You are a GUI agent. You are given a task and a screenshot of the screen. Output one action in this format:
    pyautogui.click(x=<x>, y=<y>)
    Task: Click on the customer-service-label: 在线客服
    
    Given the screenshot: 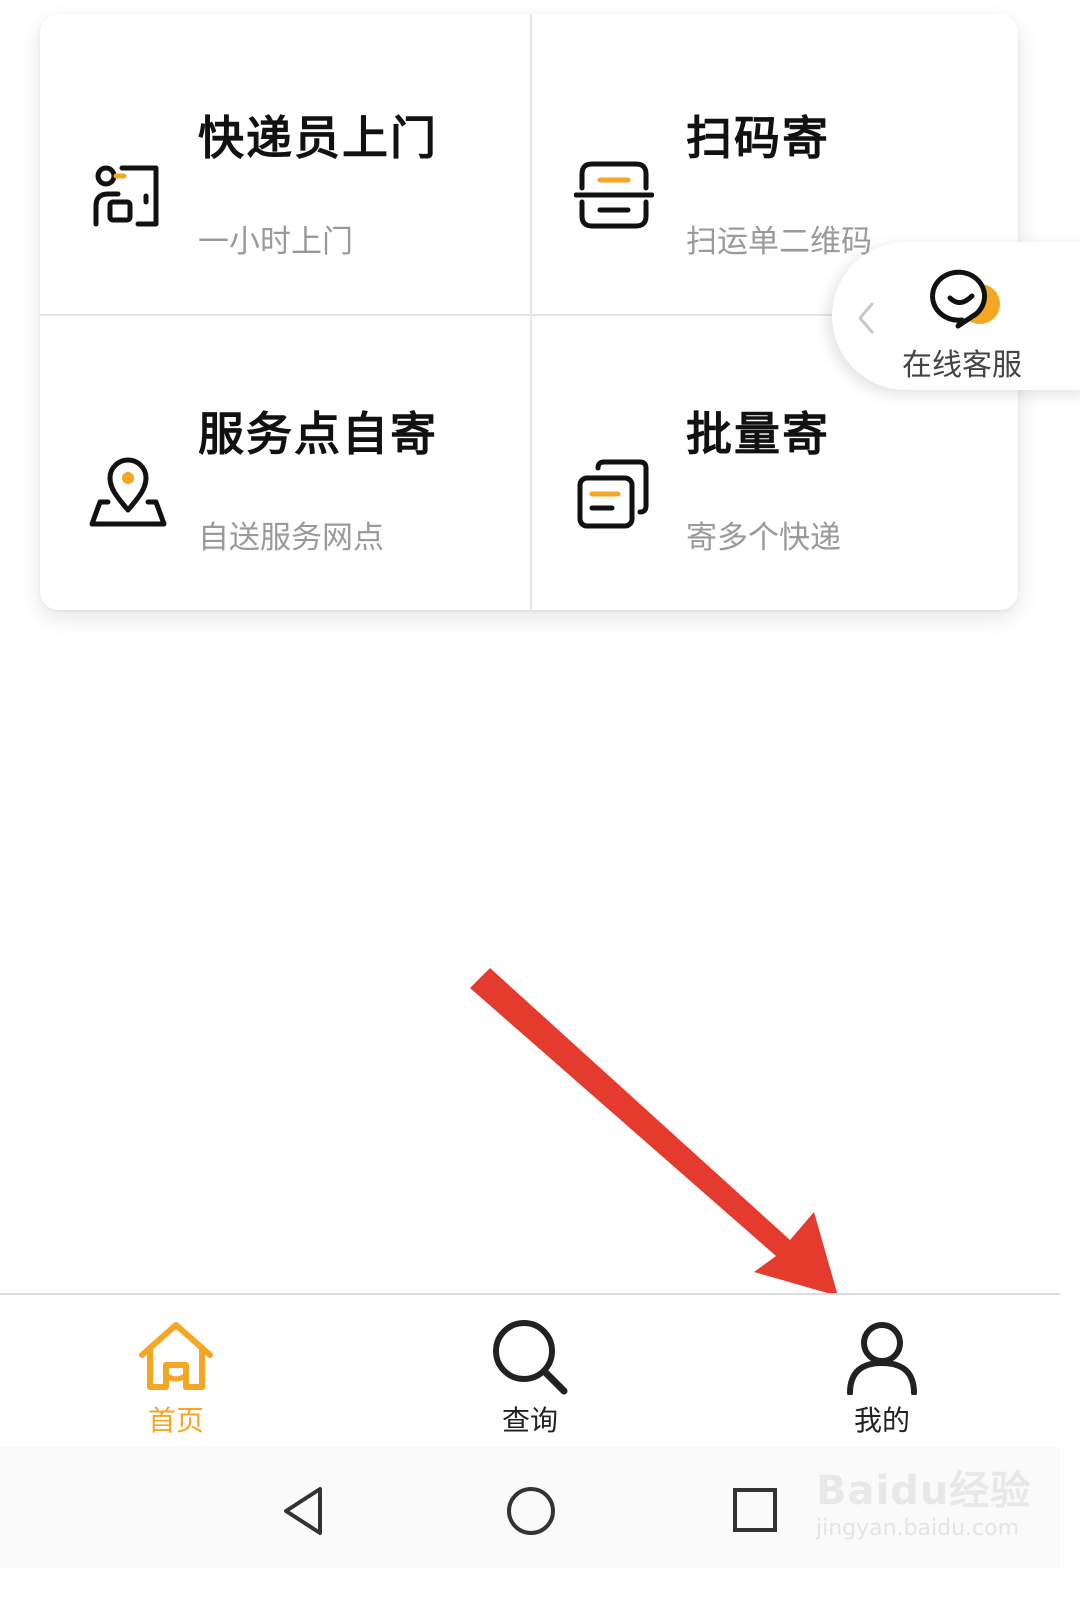 What is the action you would take?
    pyautogui.click(x=962, y=365)
    